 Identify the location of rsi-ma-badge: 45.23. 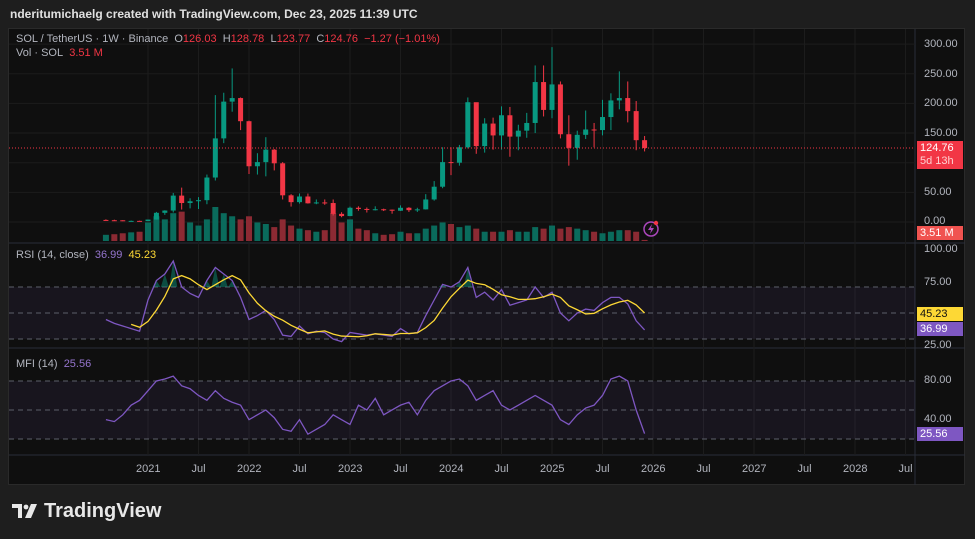
(940, 314).